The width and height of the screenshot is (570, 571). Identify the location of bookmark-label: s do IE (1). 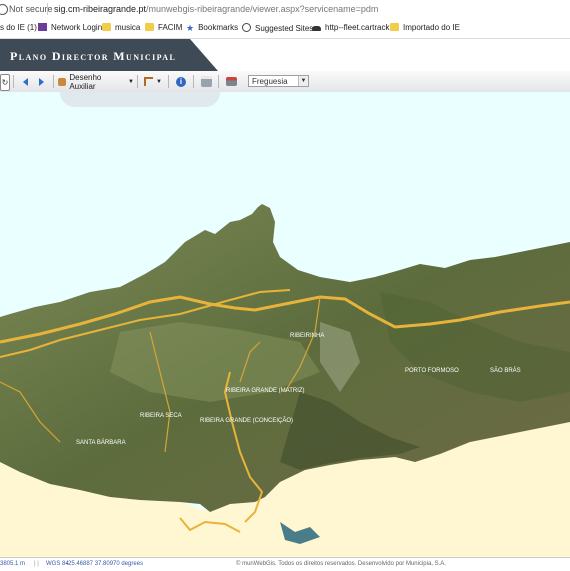
(18, 27).